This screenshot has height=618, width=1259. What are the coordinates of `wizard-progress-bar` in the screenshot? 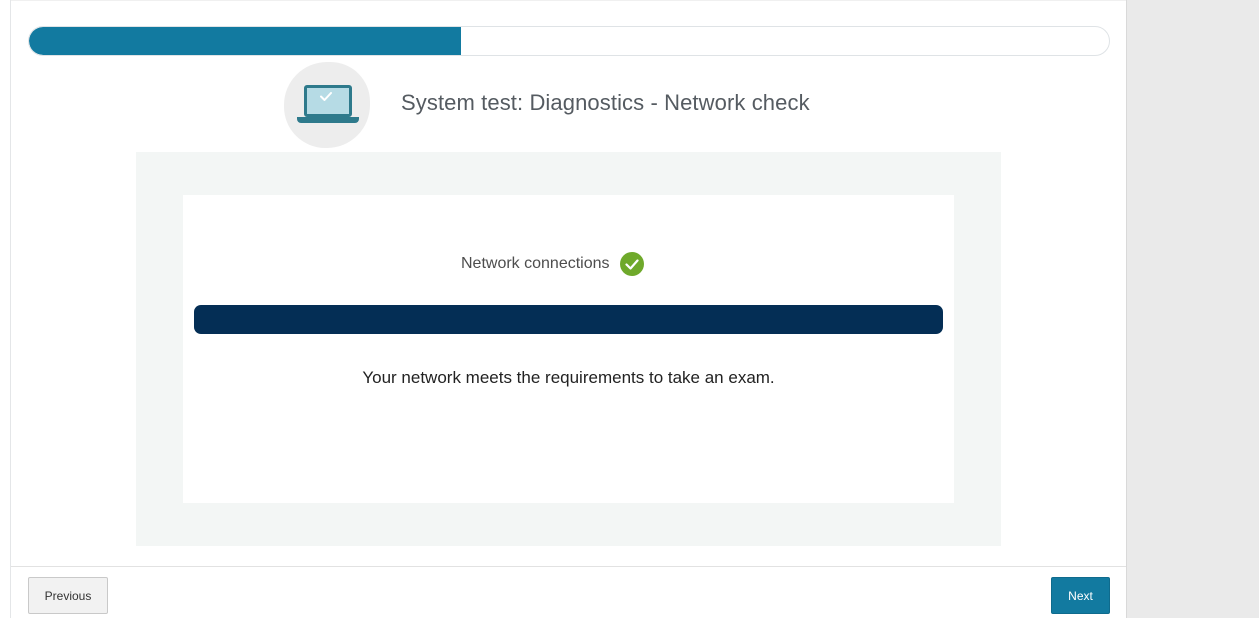 It's located at (569, 41).